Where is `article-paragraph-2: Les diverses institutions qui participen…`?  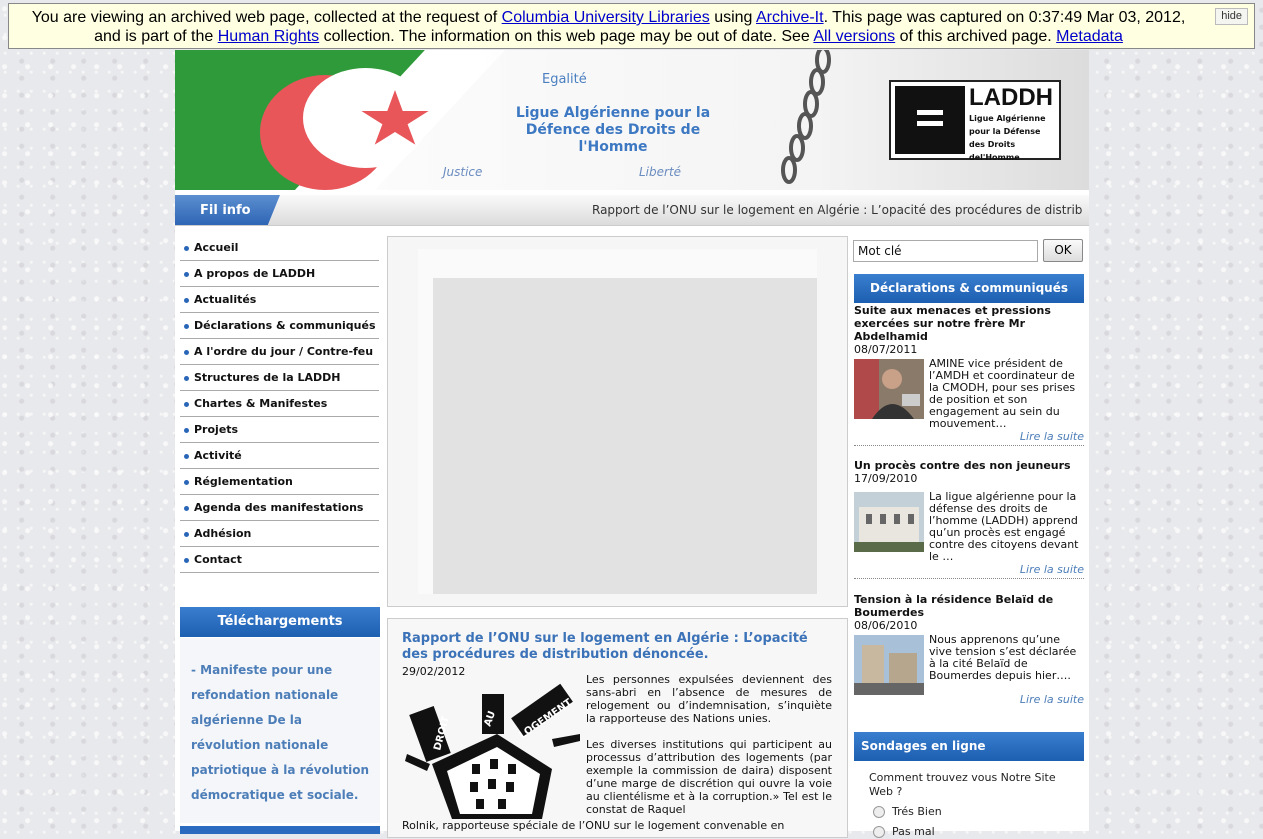 article-paragraph-2: Les diverses institutions qui participen… is located at coordinates (709, 777).